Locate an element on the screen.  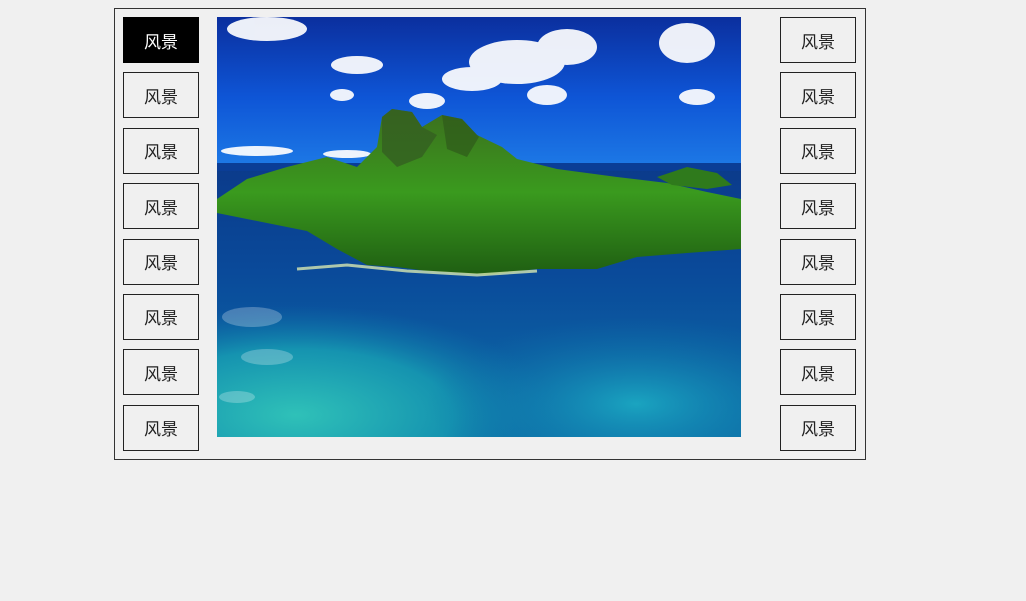
left-landscape-button-5: 风景 is located at coordinates (161, 261).